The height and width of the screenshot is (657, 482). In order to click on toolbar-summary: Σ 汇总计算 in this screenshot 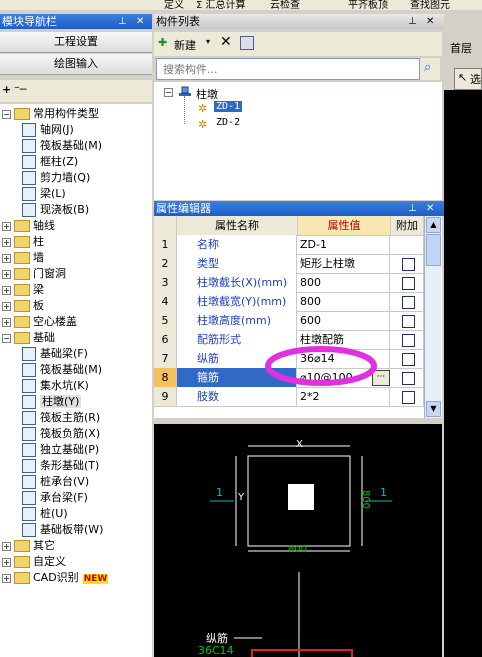, I will do `click(221, 5)`.